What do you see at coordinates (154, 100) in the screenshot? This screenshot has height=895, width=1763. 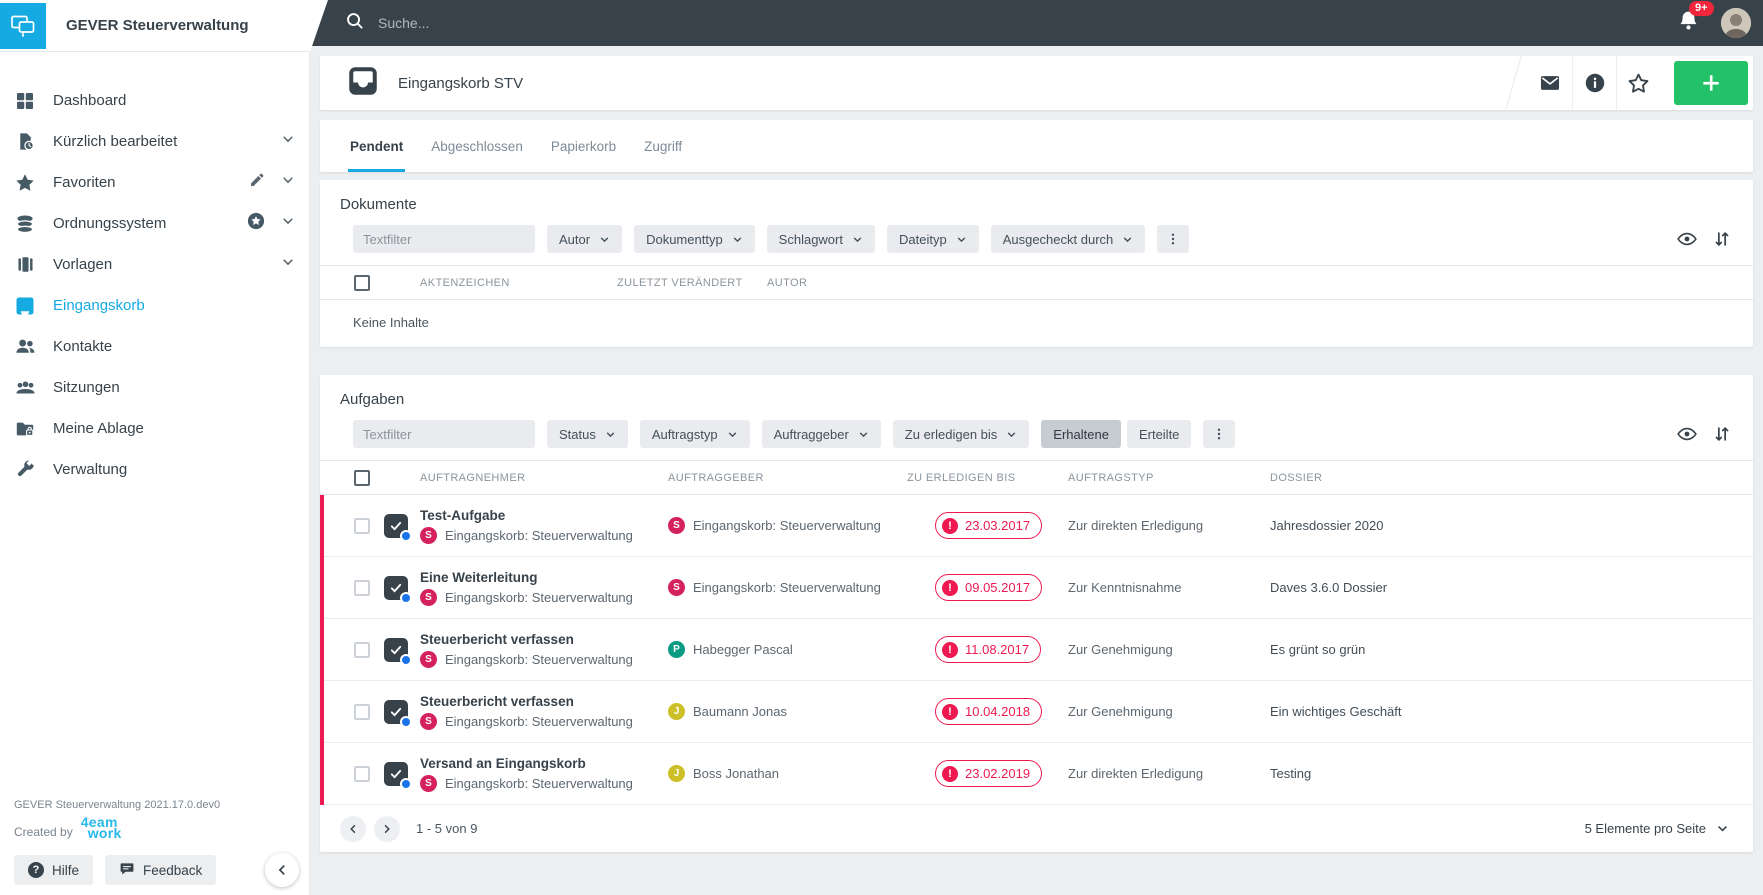 I see `sidebar-item-dashboard: Dashboard` at bounding box center [154, 100].